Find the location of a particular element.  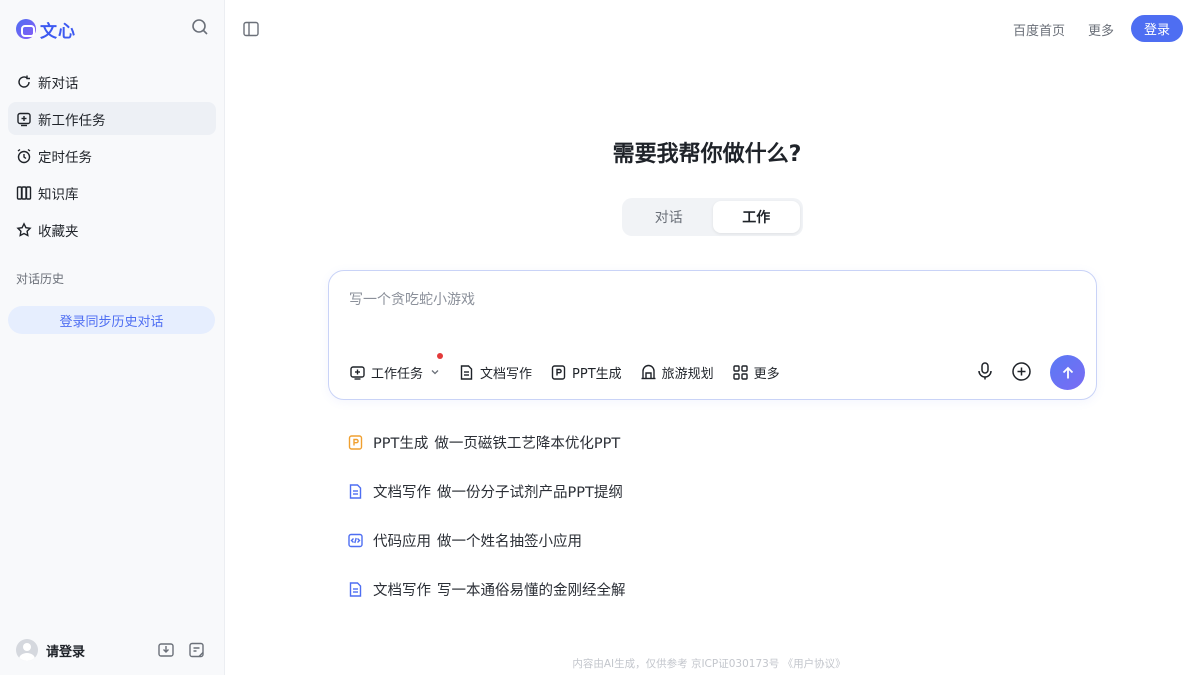

tool-label: PPT生成 is located at coordinates (597, 374).